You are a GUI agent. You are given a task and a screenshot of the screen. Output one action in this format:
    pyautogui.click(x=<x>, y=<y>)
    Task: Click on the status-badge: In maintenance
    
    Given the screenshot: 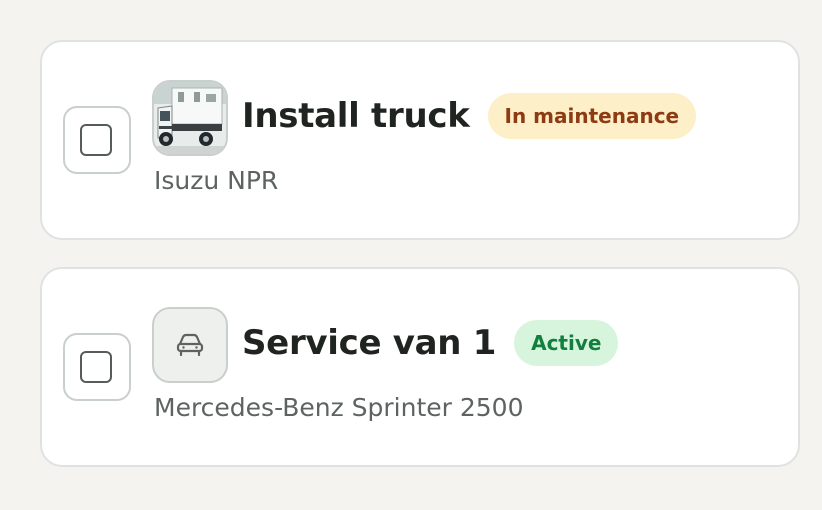 What is the action you would take?
    pyautogui.click(x=592, y=116)
    